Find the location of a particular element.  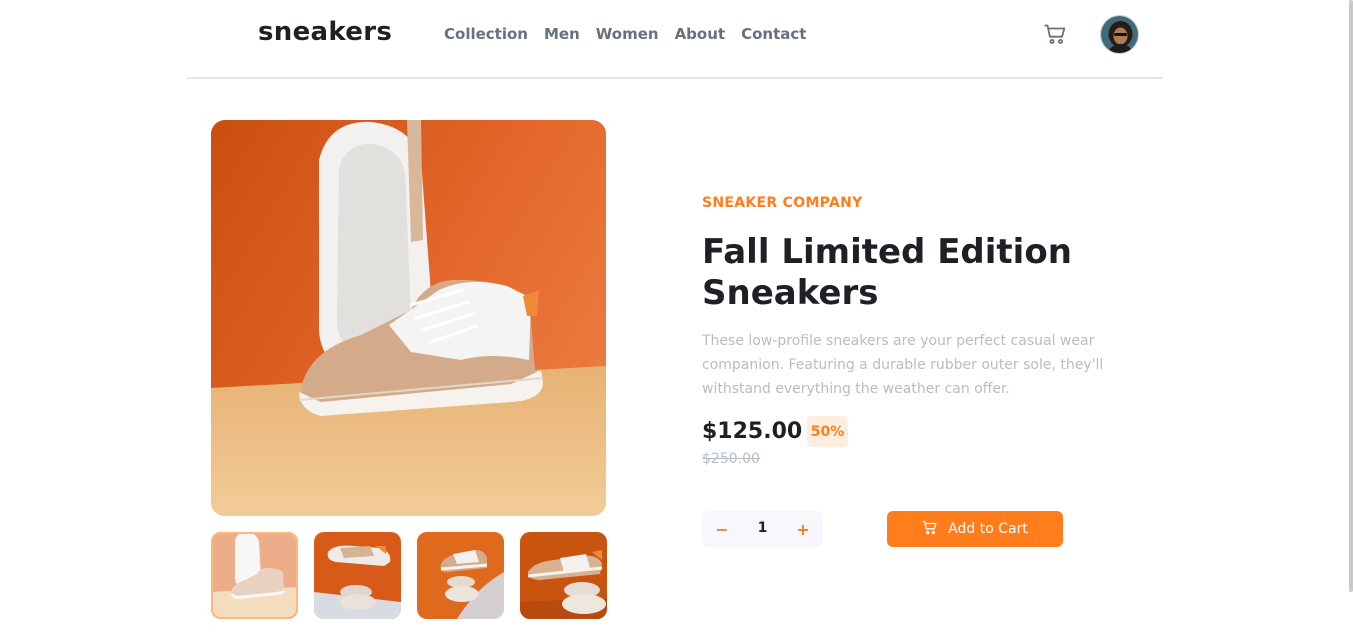

nav-about: About is located at coordinates (700, 34).